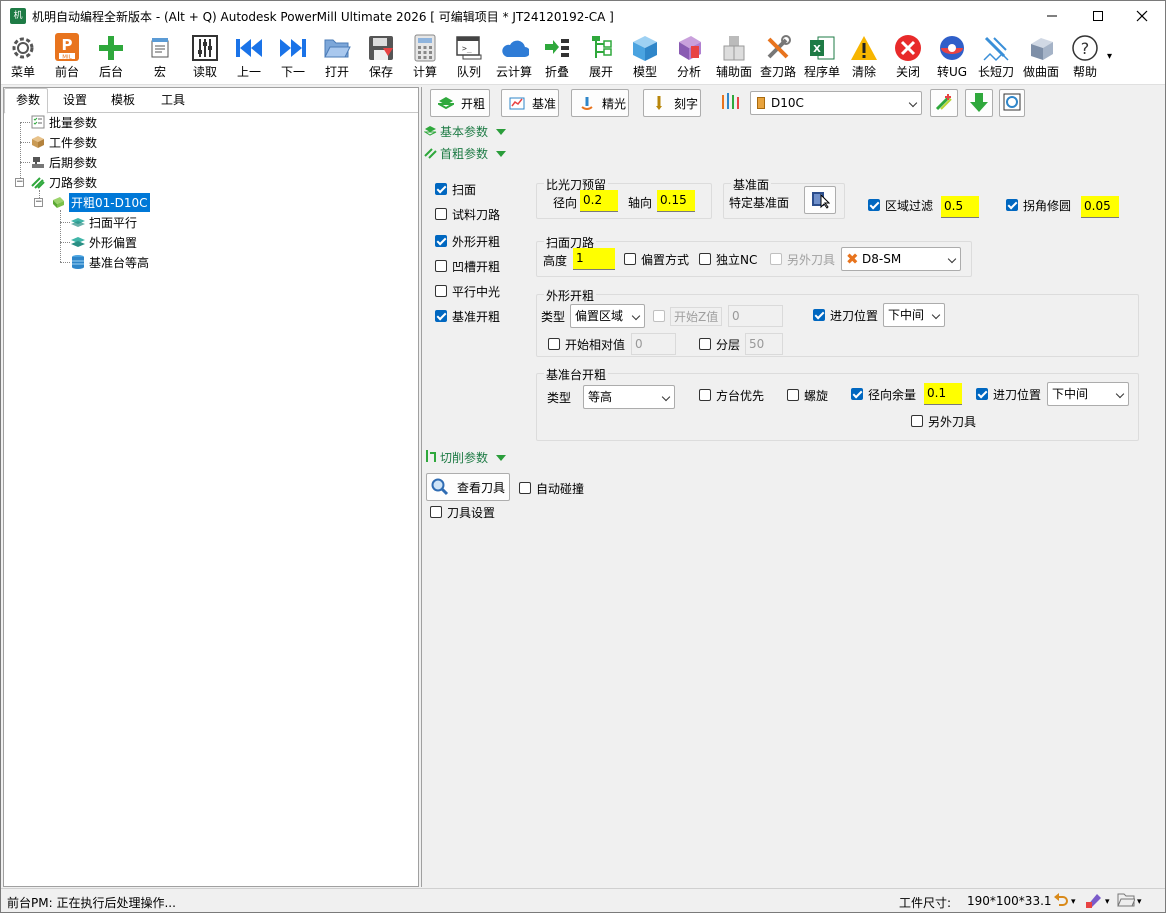 The image size is (1166, 913). What do you see at coordinates (205, 58) in the screenshot?
I see `toolbar-read-button: 读取` at bounding box center [205, 58].